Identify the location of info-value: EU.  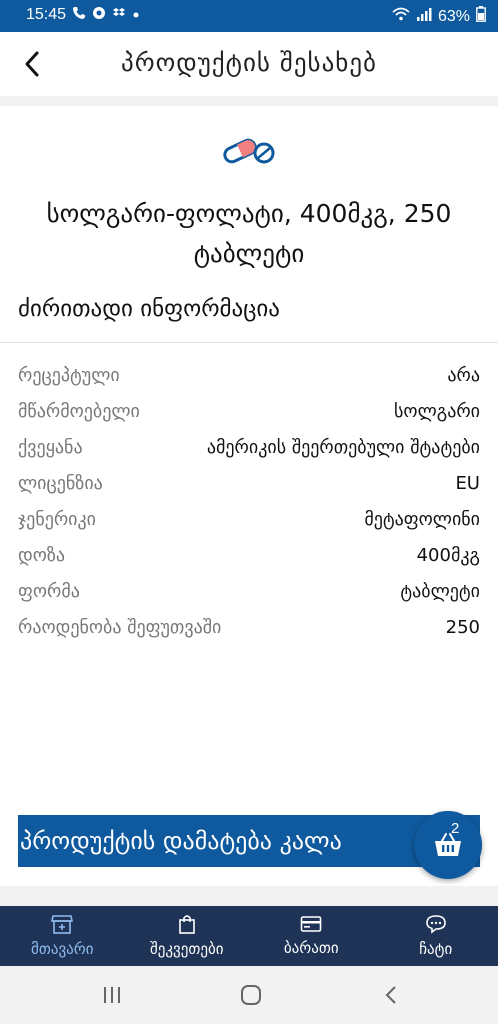
(467, 483).